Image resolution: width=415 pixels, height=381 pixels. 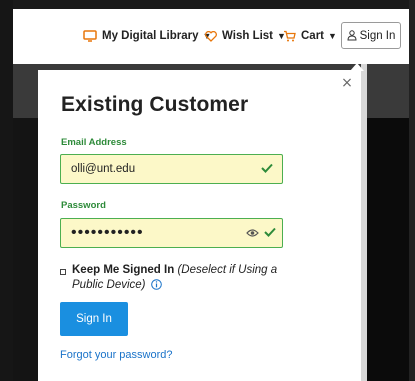 What do you see at coordinates (63, 272) in the screenshot?
I see `checkbox-icon` at bounding box center [63, 272].